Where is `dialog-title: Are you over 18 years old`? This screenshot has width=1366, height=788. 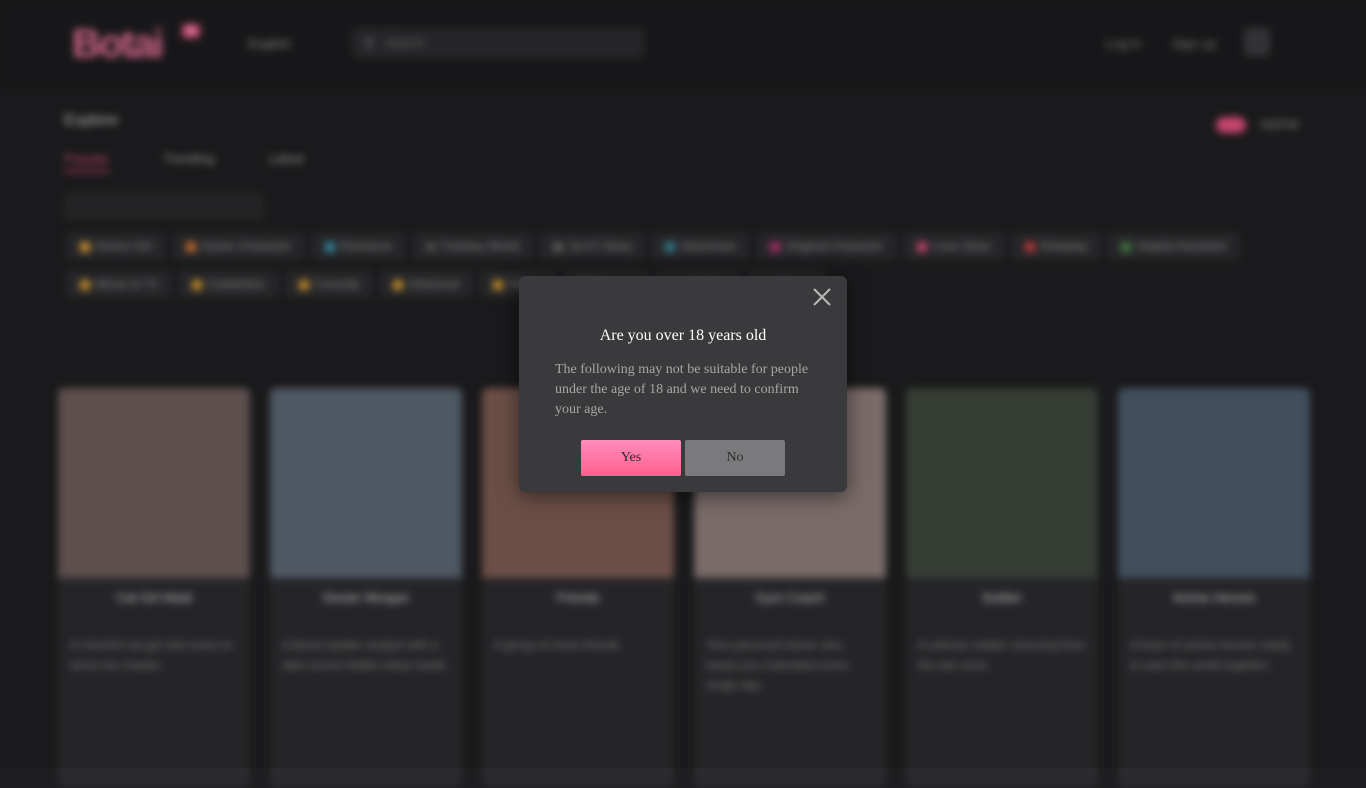
dialog-title: Are you over 18 years old is located at coordinates (683, 335).